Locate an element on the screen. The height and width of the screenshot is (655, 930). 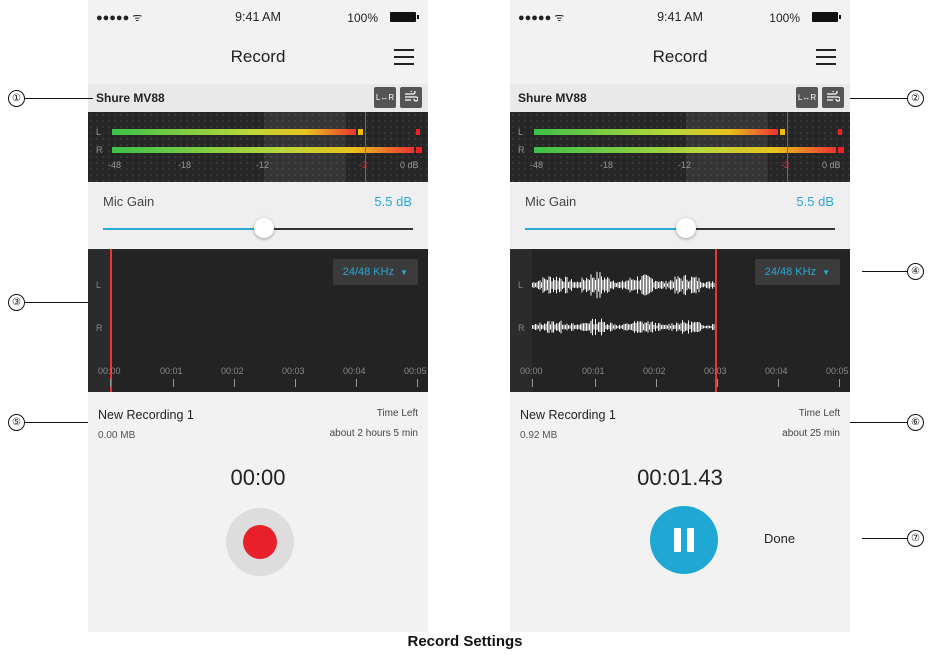
callout-7: ⑦ is located at coordinates (915, 538).